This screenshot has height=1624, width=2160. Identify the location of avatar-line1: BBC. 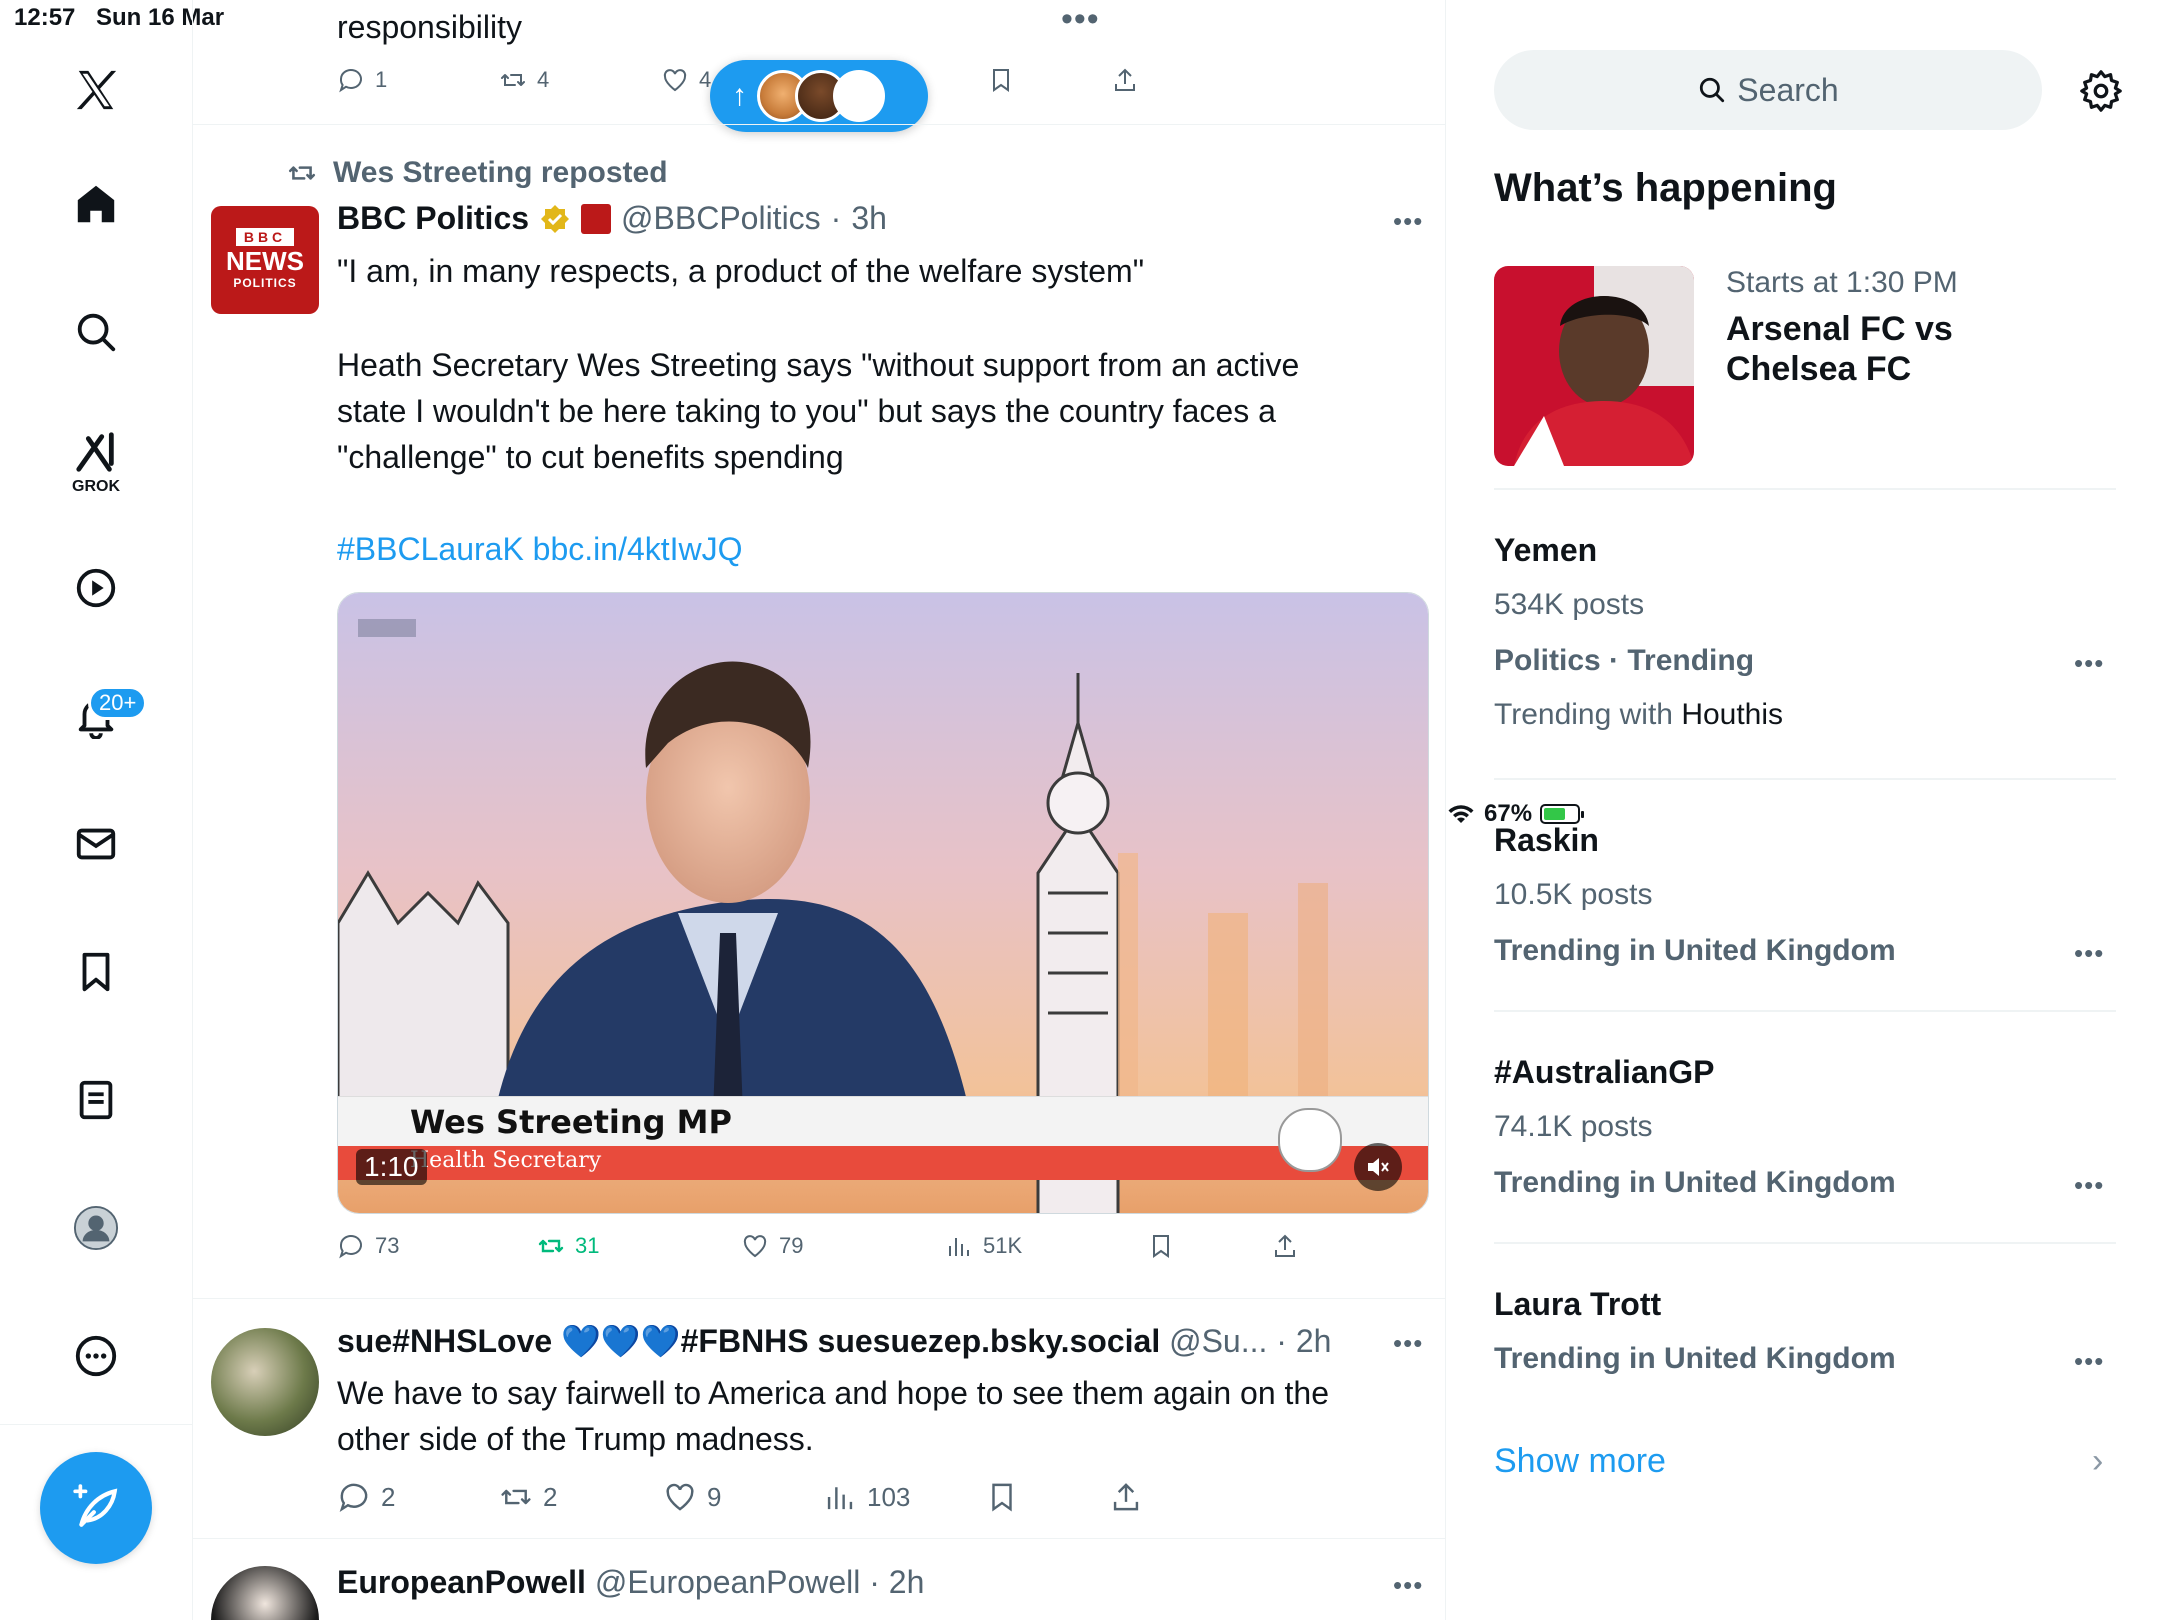
(265, 237).